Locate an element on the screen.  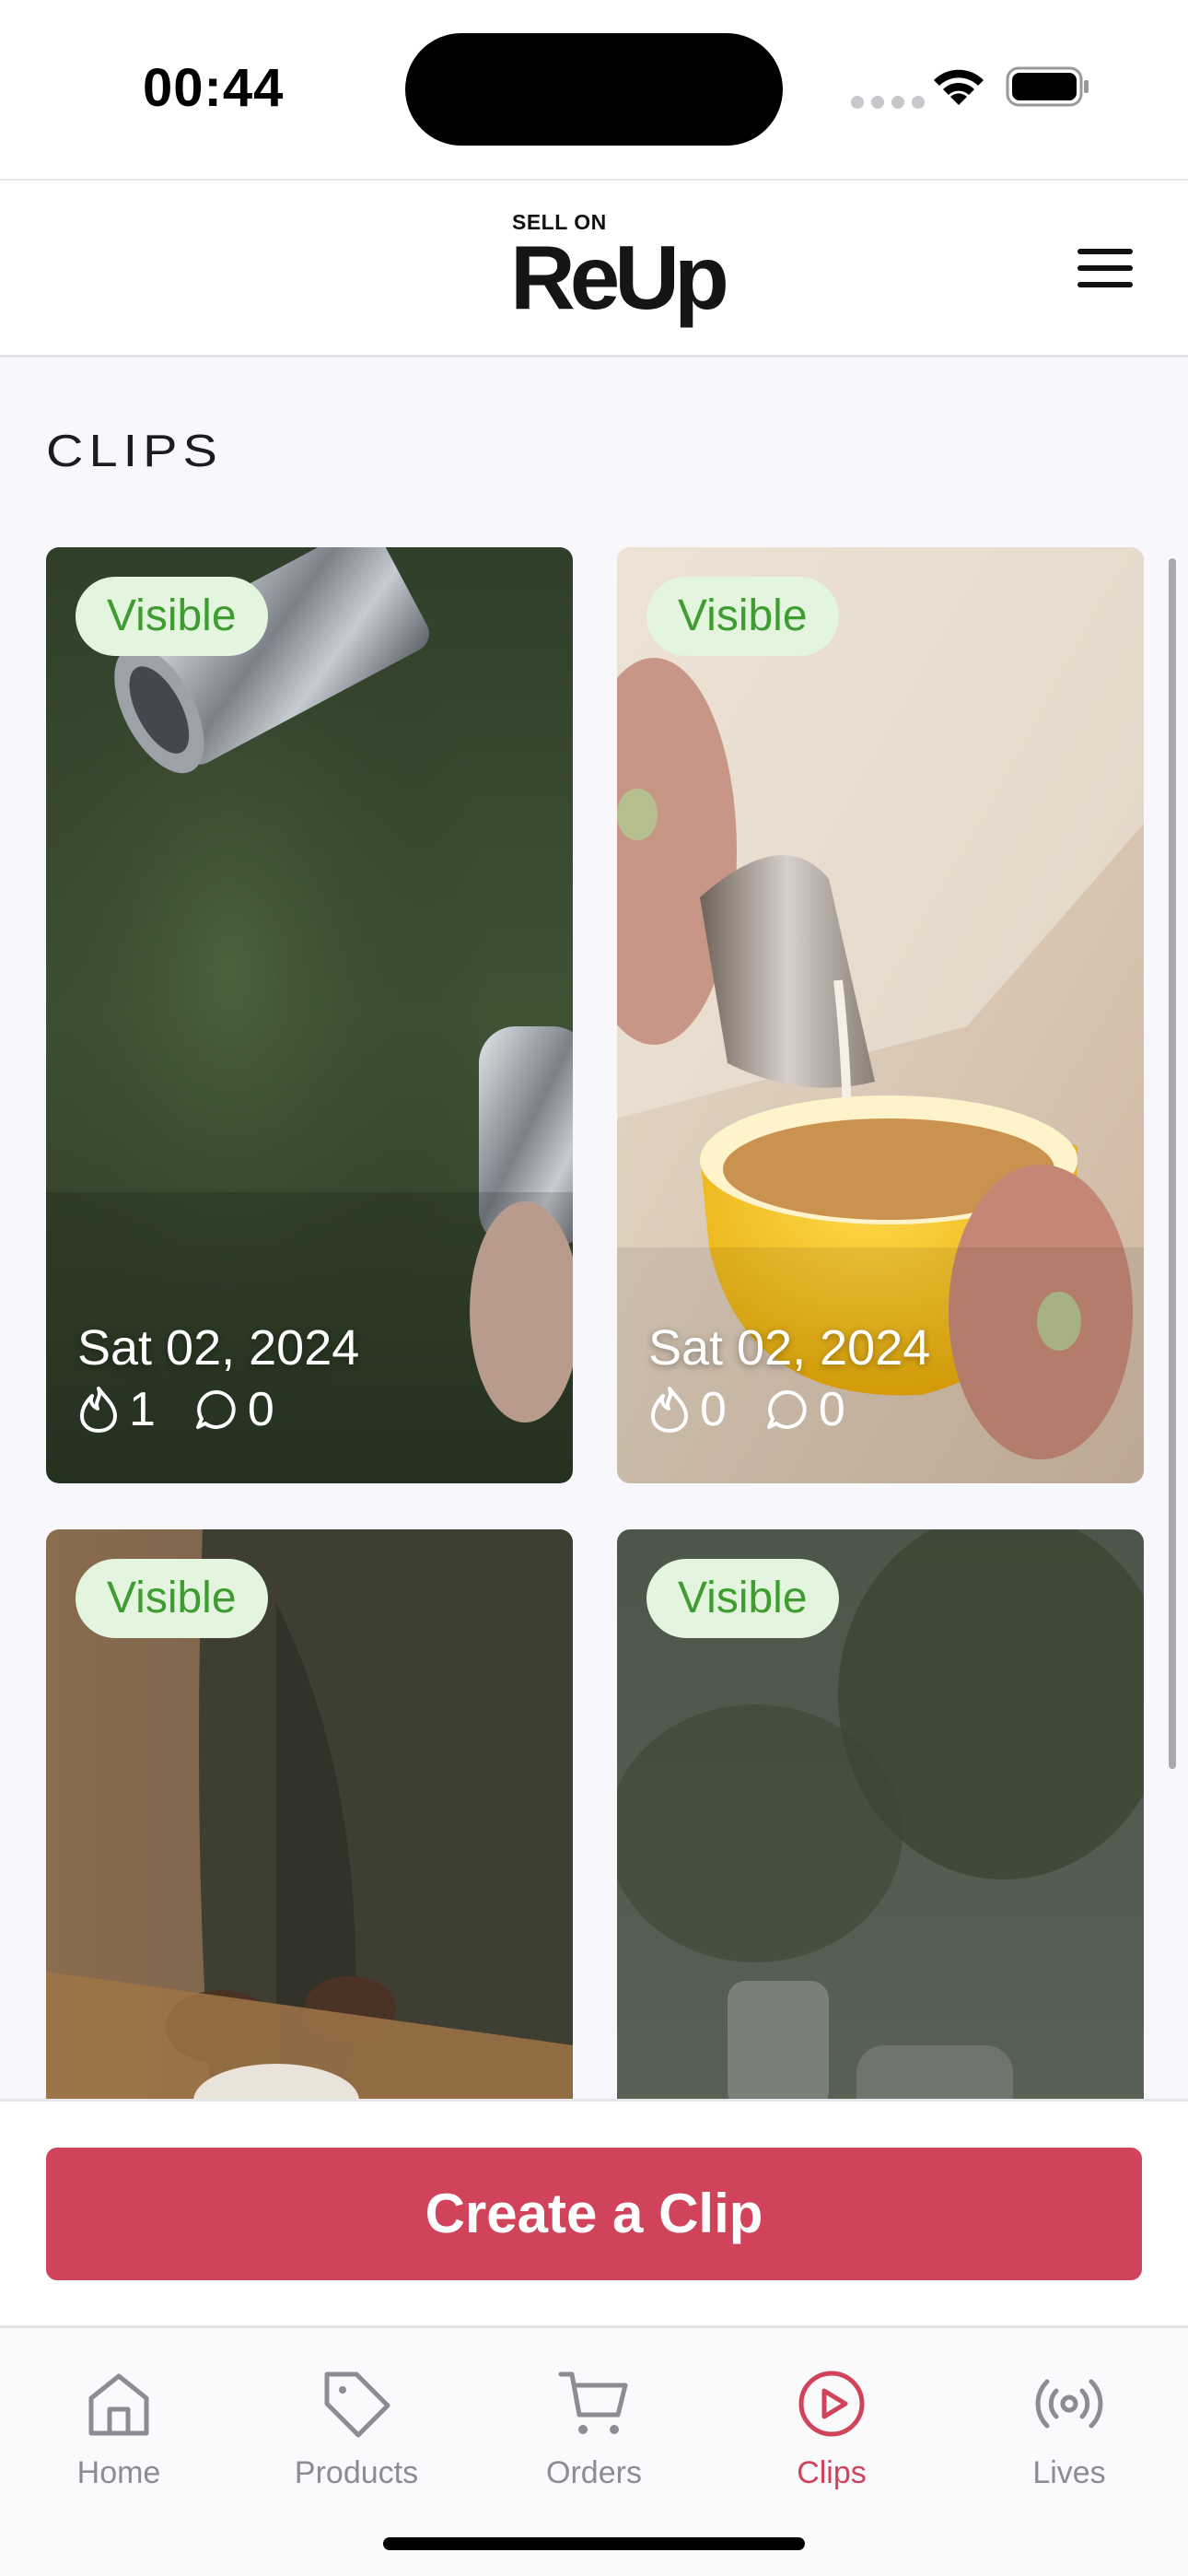
tab-clips-label: Clips is located at coordinates (832, 2472).